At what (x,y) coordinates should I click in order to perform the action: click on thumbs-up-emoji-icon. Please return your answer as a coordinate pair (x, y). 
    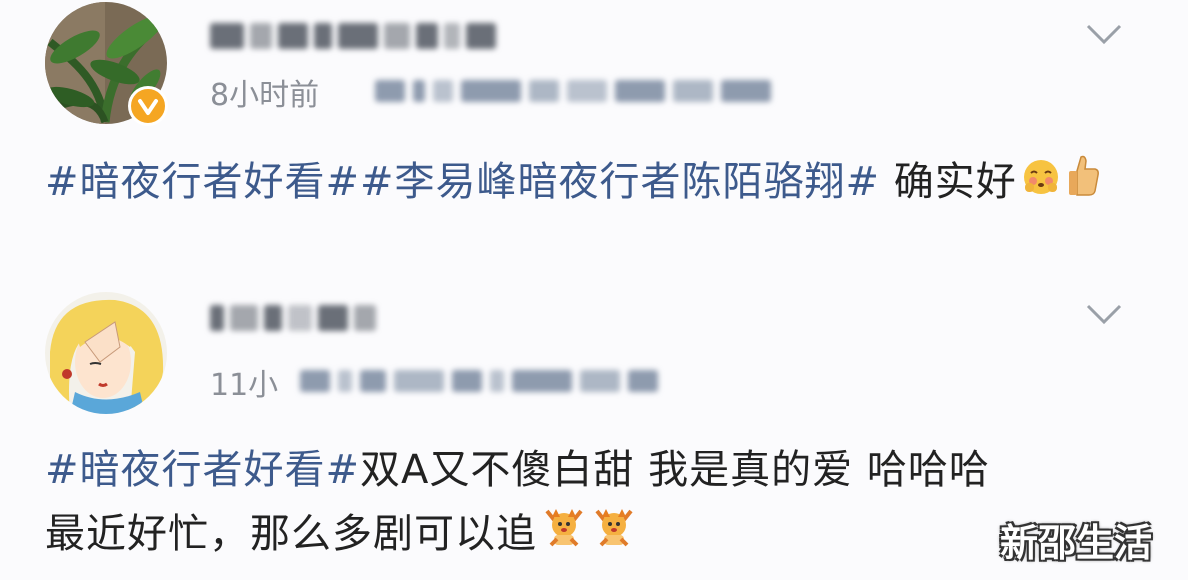
    Looking at the image, I should click on (1083, 184).